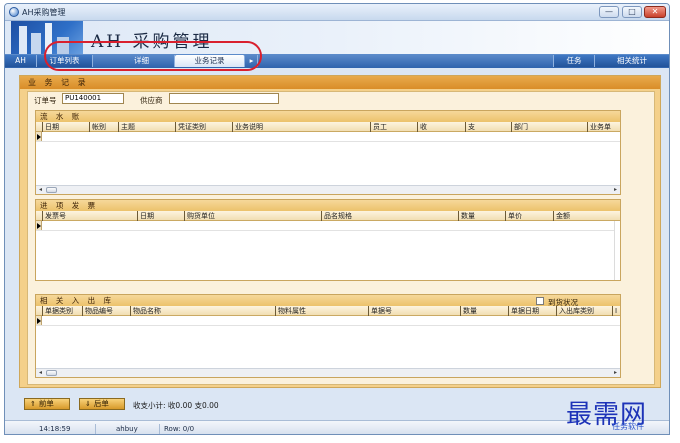 Image resolution: width=680 pixels, height=443 pixels. What do you see at coordinates (488, 127) in the screenshot?
I see `ledger-col-expense: 支` at bounding box center [488, 127].